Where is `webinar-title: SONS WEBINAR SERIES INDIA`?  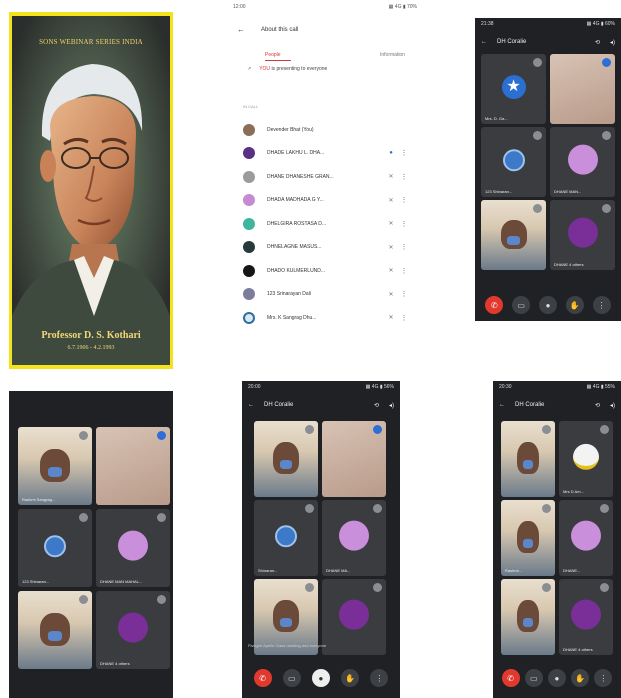
webinar-title: SONS WEBINAR SERIES INDIA is located at coordinates (91, 42).